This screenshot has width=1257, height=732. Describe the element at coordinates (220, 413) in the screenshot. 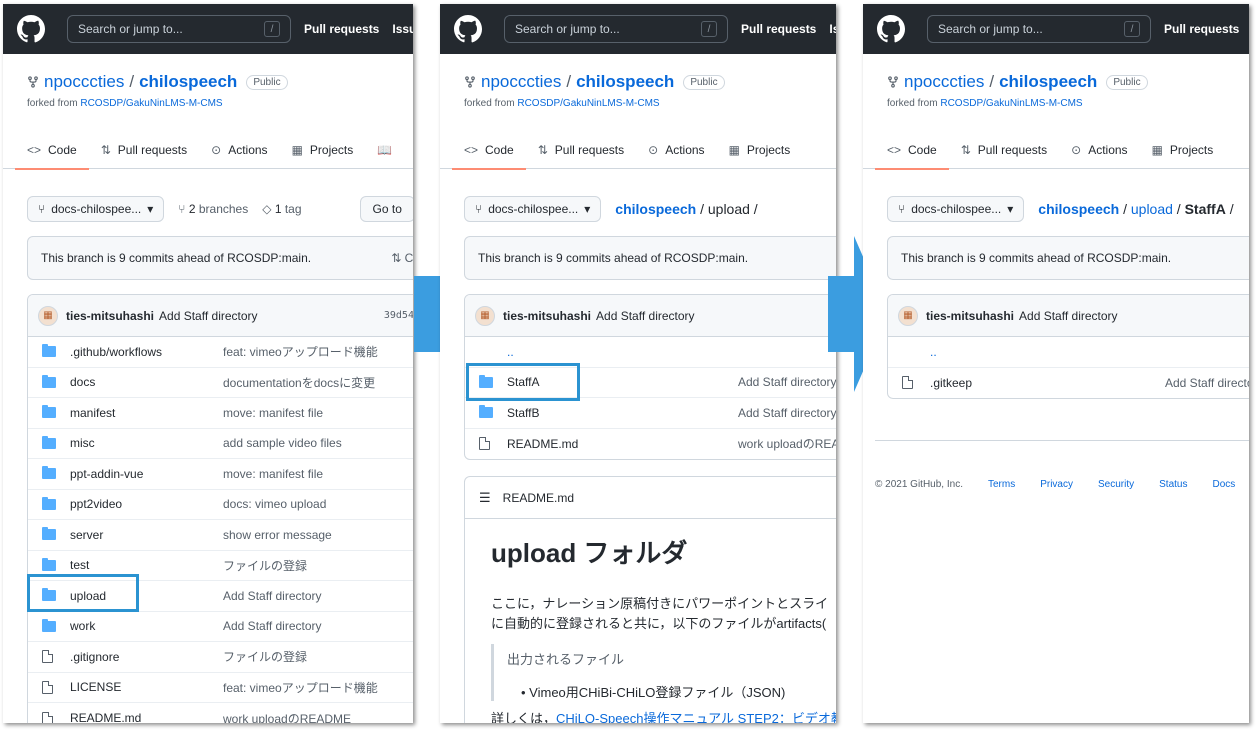

I see `file-row: manifest move: manifest file` at that location.